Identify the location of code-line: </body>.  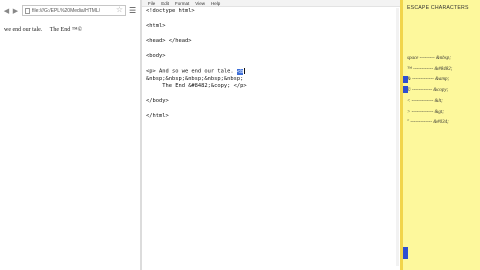
(157, 101).